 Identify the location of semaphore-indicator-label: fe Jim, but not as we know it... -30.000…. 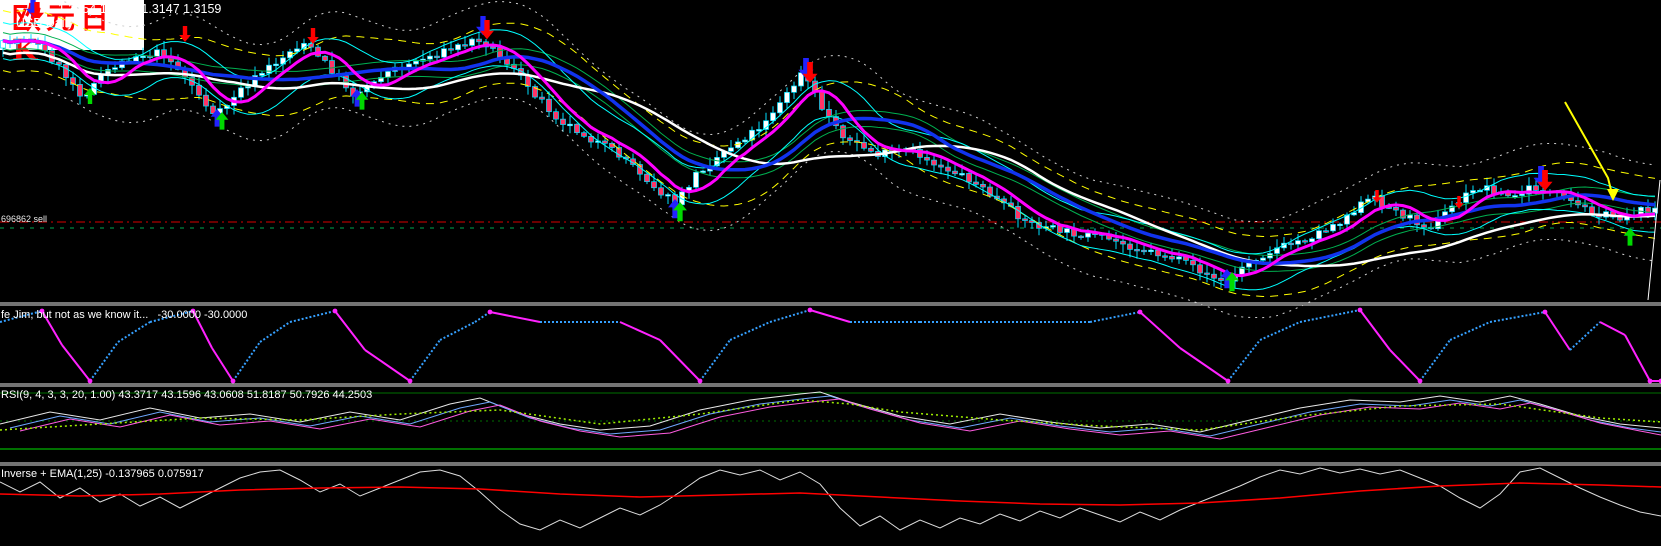
(124, 315).